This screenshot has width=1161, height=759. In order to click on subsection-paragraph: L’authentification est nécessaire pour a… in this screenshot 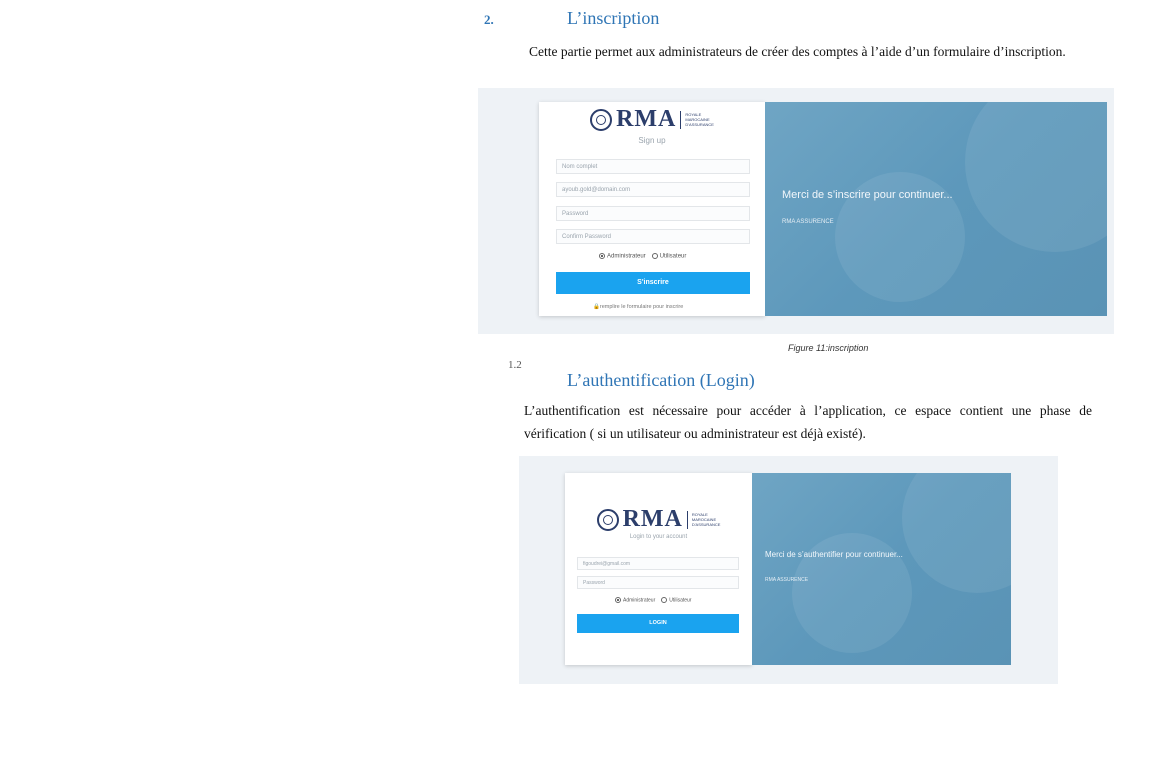, I will do `click(808, 422)`.